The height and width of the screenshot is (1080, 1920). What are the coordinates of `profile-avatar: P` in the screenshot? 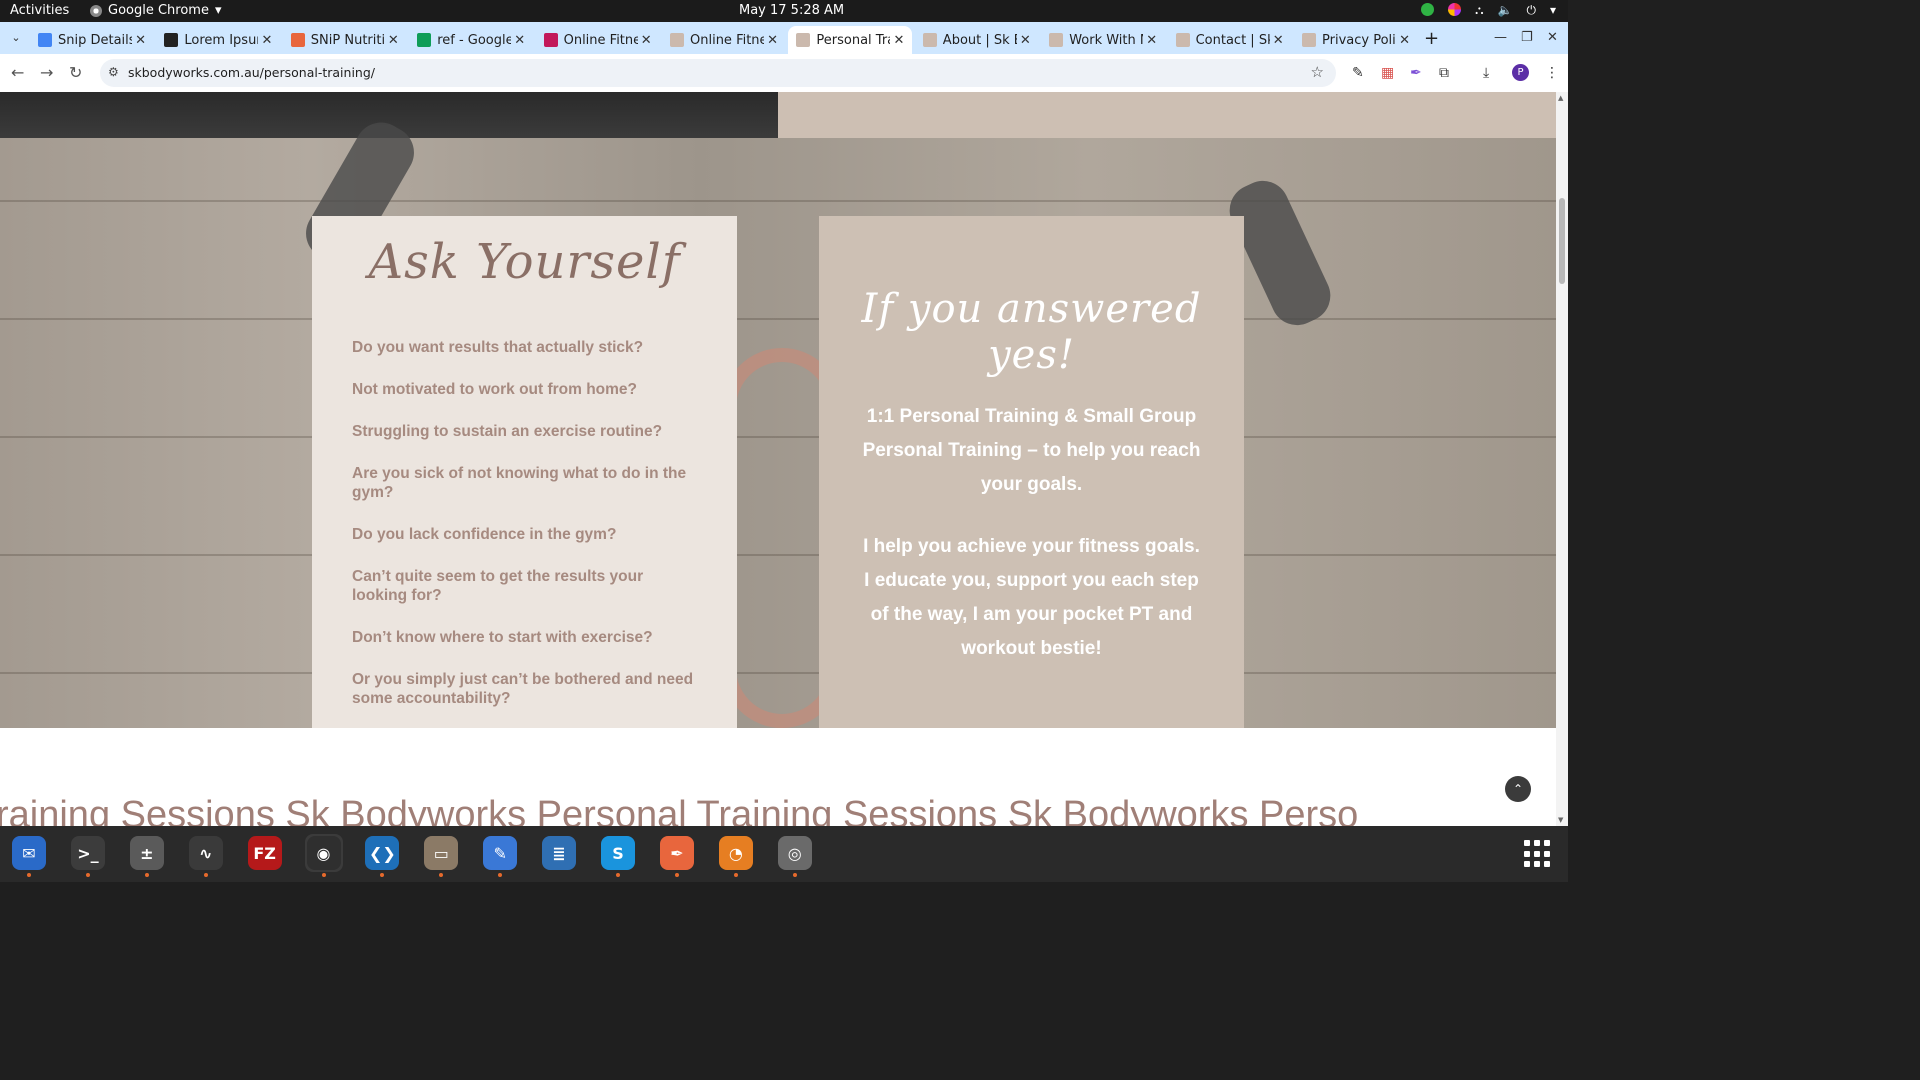 It's located at (1520, 72).